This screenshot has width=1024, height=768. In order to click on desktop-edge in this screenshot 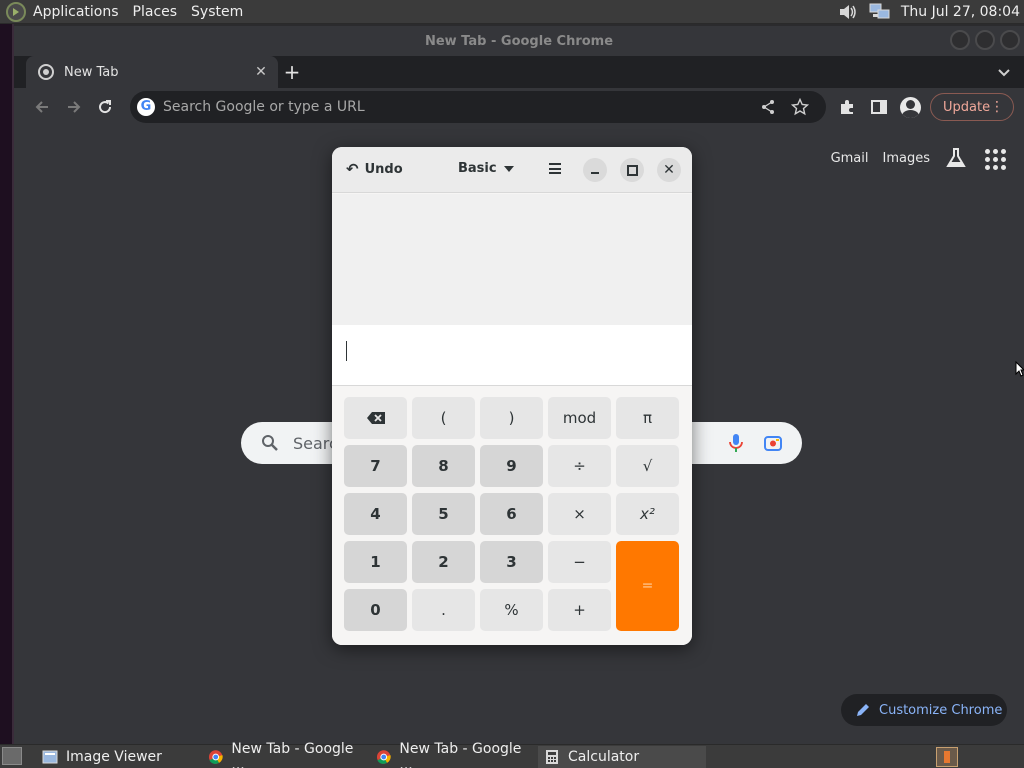, I will do `click(7, 384)`.